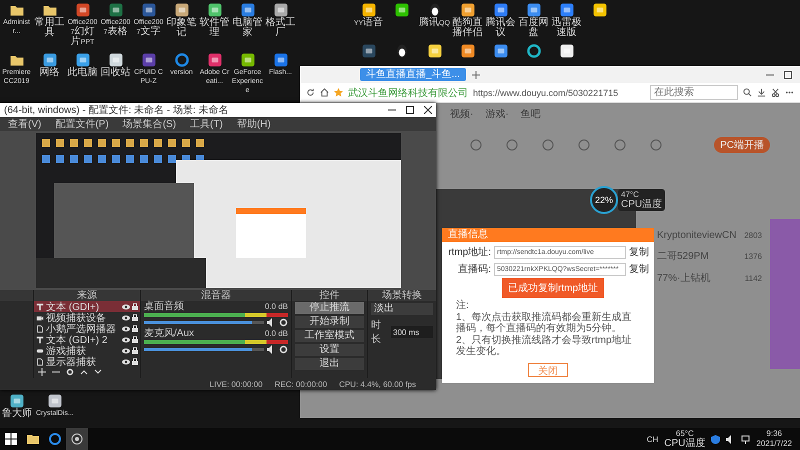 Image resolution: width=800 pixels, height=450 pixels. I want to click on menu-item: 场景集合(S), so click(149, 124).